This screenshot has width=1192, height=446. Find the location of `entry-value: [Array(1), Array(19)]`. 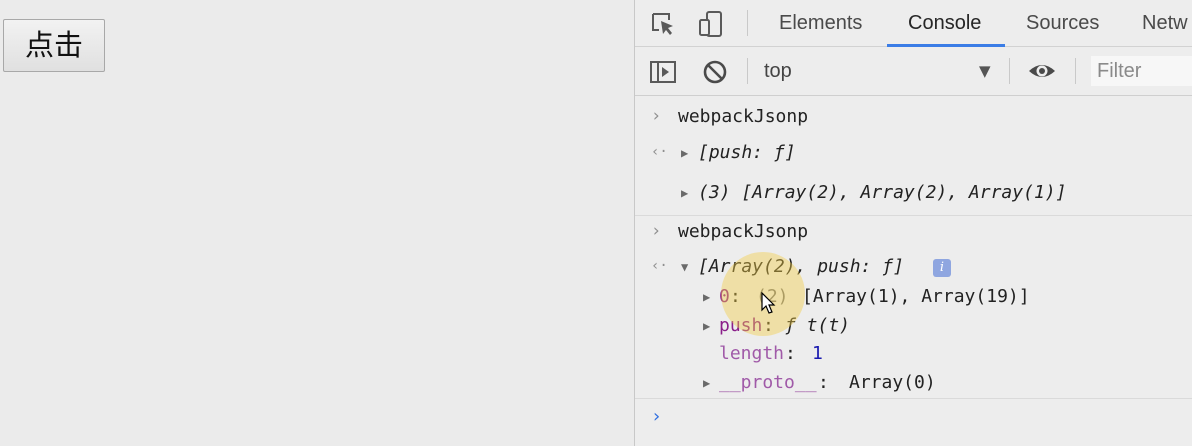

entry-value: [Array(1), Array(19)] is located at coordinates (916, 296).